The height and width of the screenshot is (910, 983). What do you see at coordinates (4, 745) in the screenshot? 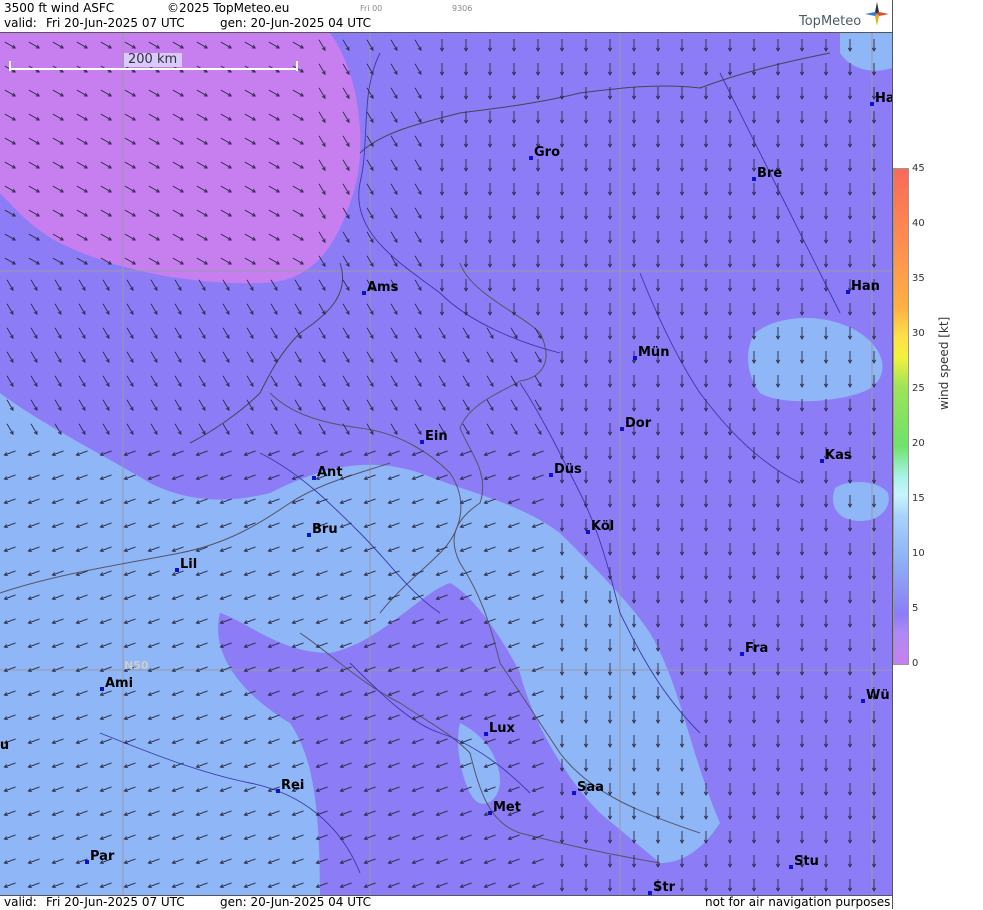
I see `city-label: ou` at bounding box center [4, 745].